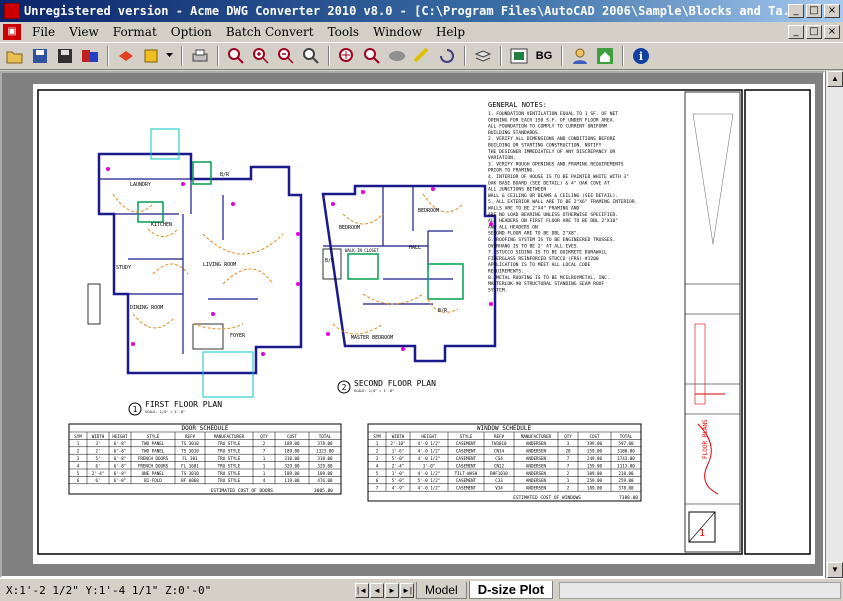 Image resolution: width=843 pixels, height=601 pixels. I want to click on maximize-button: □, so click(814, 11).